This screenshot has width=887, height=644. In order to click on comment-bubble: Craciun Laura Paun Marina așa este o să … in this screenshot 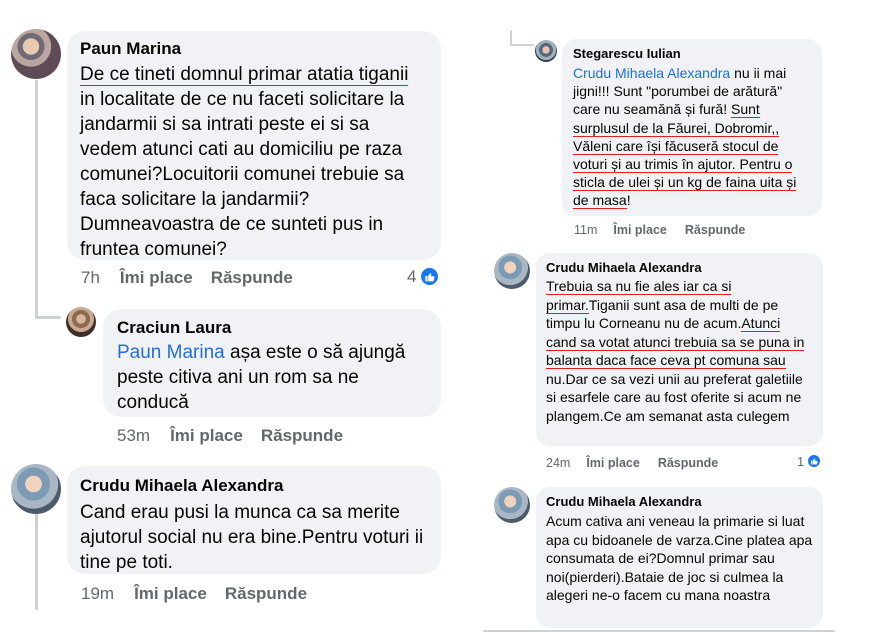, I will do `click(272, 363)`.